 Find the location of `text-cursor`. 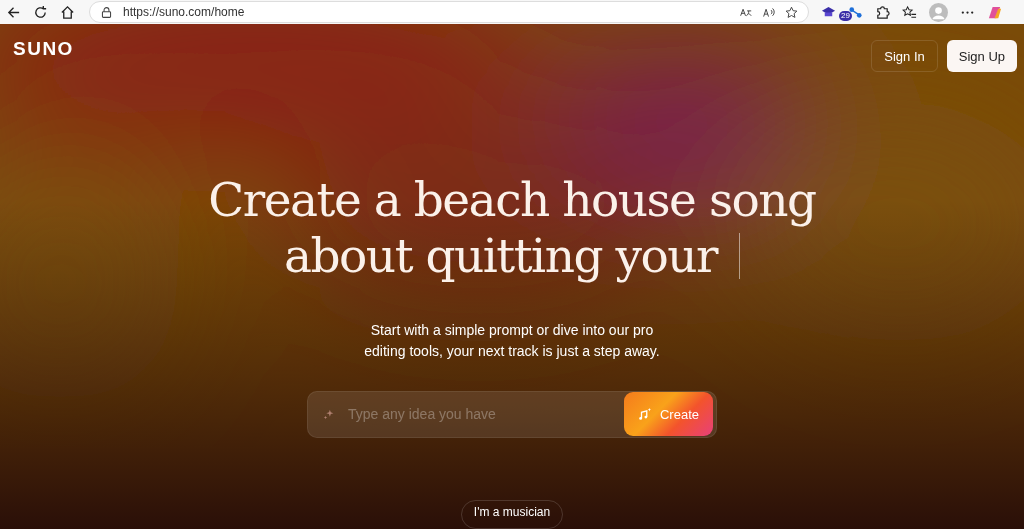

text-cursor is located at coordinates (740, 256).